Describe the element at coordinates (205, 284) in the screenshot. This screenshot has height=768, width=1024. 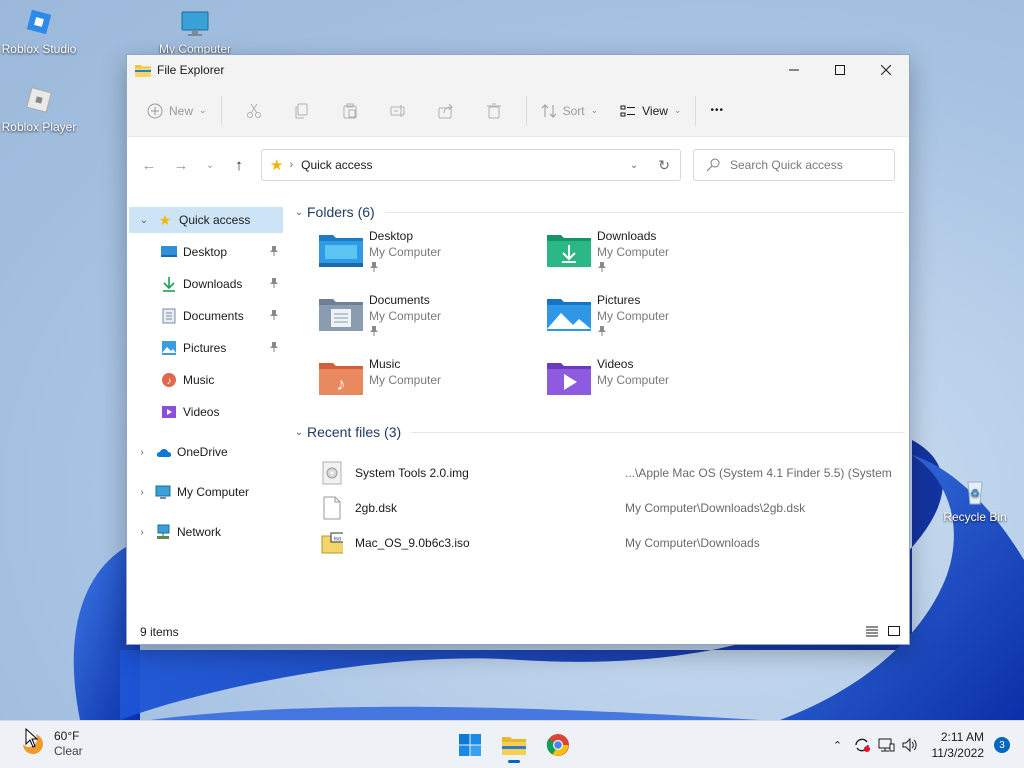
I see `nav-downloads: Downloads` at that location.